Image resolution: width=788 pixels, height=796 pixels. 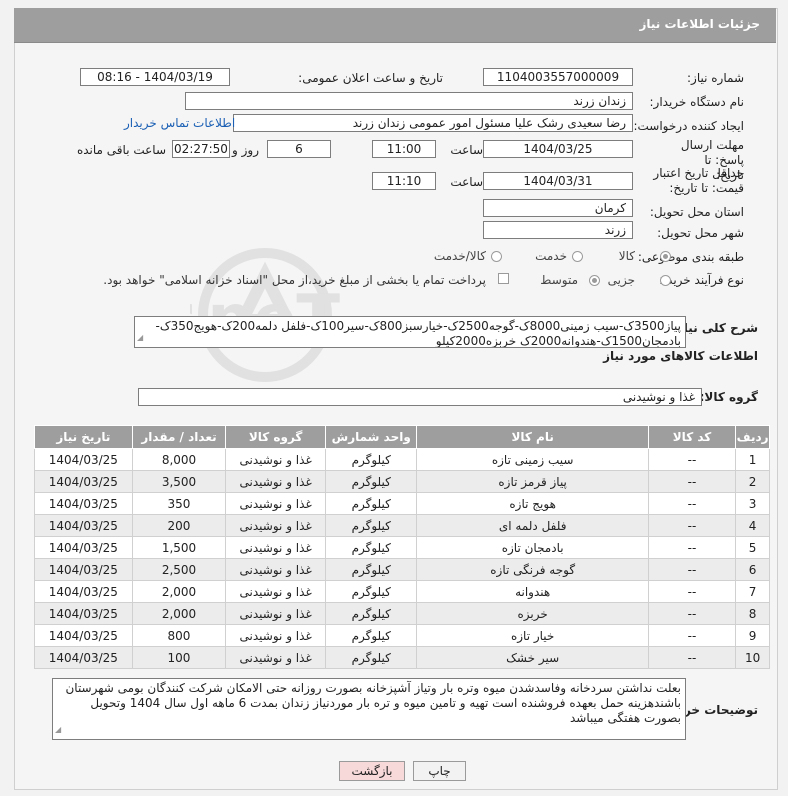 What do you see at coordinates (532, 503) in the screenshot?
I see `cell-item-name: هویج تازه` at bounding box center [532, 503].